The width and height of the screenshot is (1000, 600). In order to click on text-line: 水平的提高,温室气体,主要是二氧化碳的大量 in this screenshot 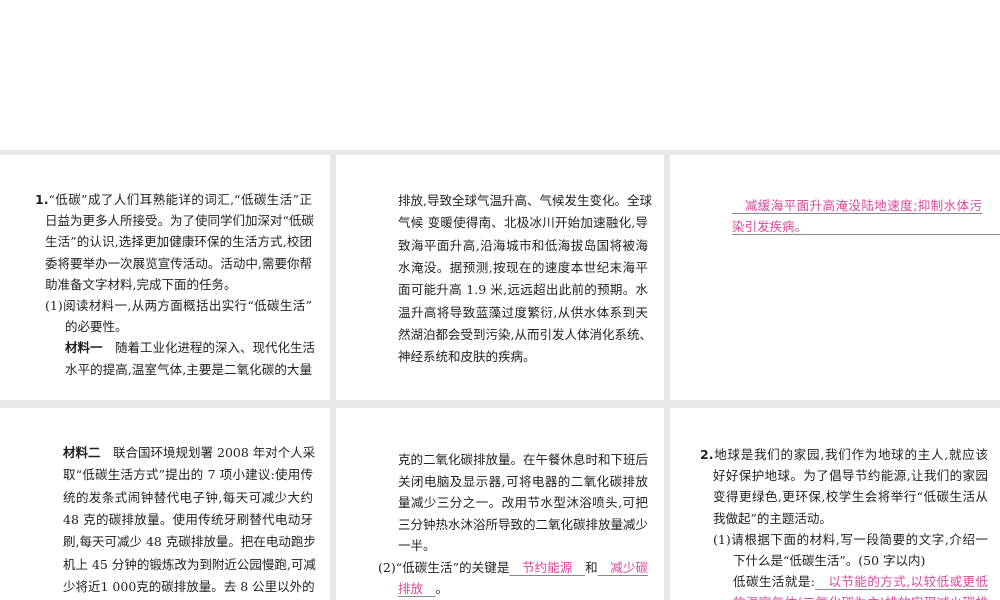, I will do `click(188, 370)`.